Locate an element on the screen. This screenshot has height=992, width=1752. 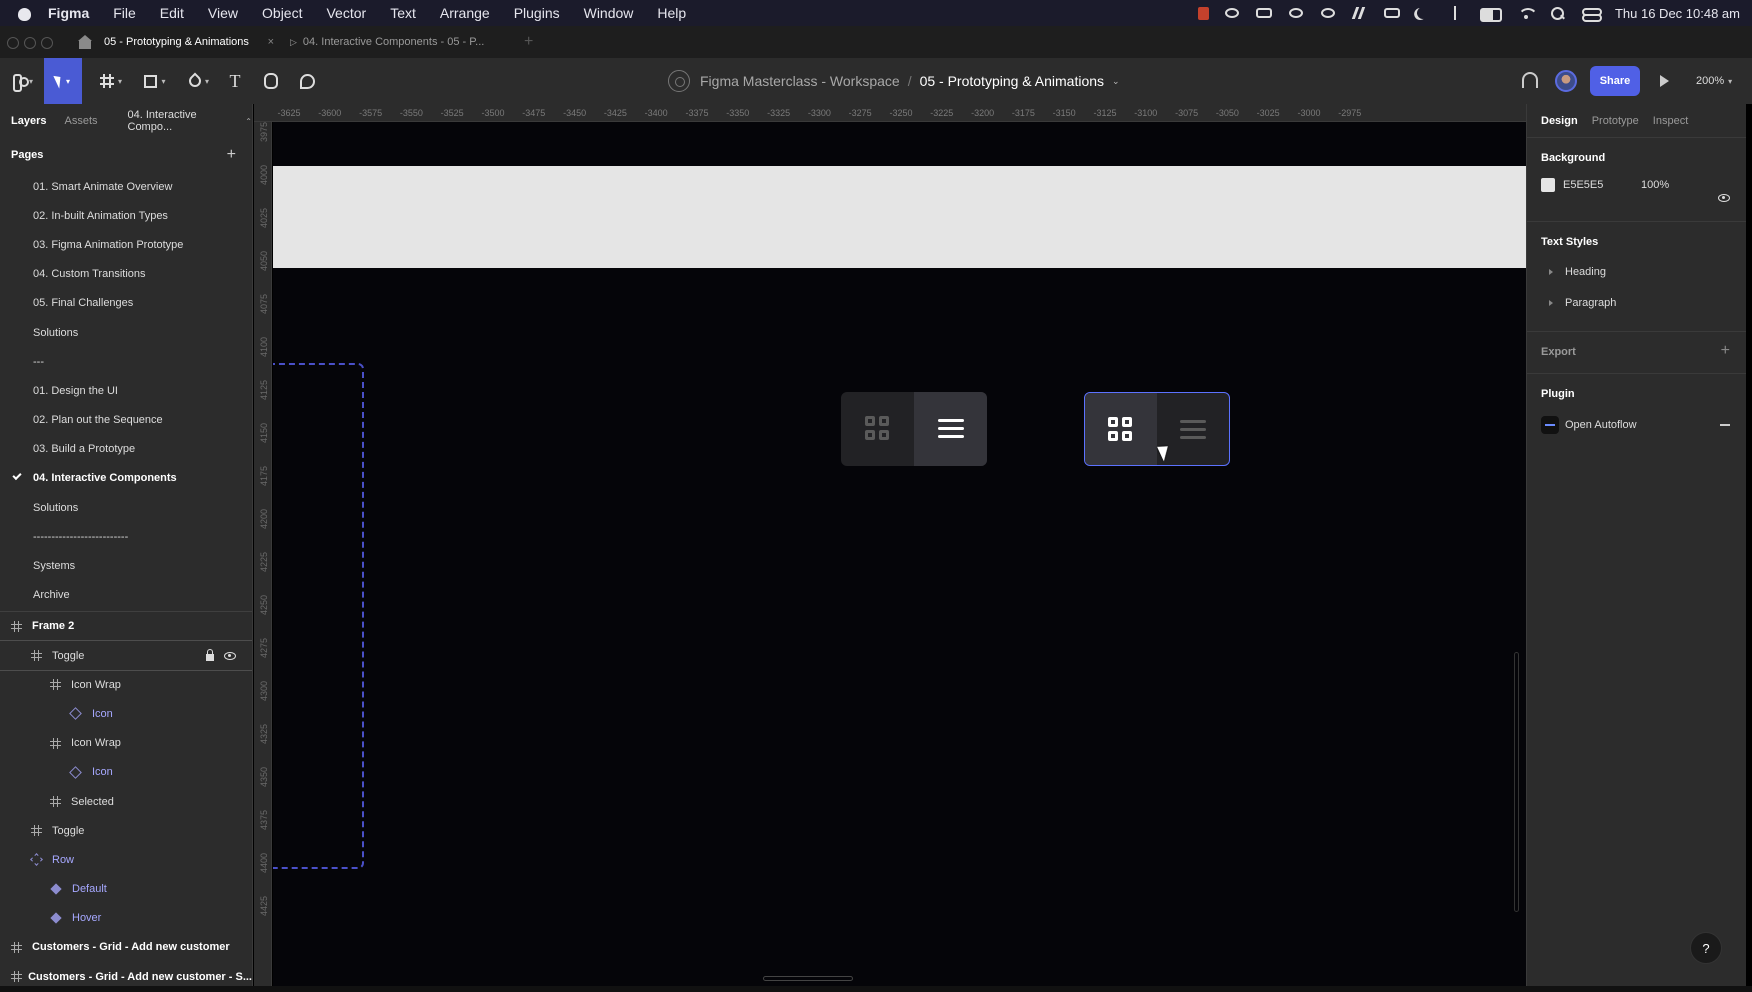
battery-icon is located at coordinates (1491, 14).